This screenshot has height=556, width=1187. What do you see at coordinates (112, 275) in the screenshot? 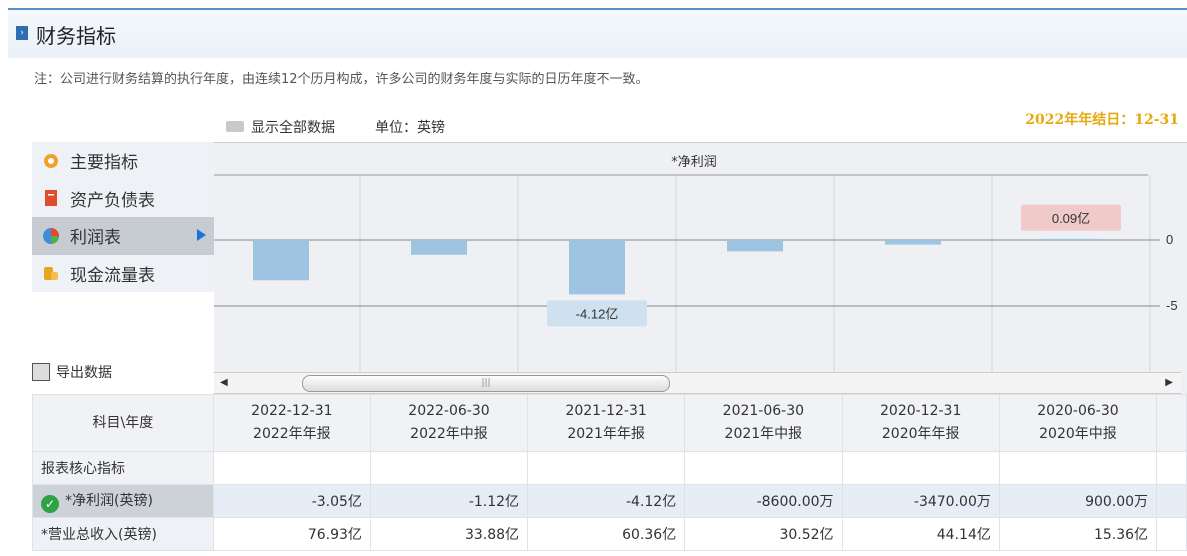
I see `sidebar-item-label: 现金流量表` at bounding box center [112, 275].